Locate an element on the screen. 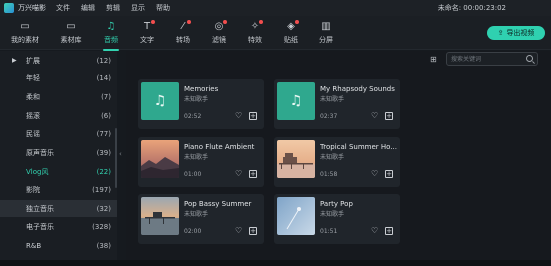 This screenshot has height=266, width=551. tab-text: T 文字 is located at coordinates (147, 34).